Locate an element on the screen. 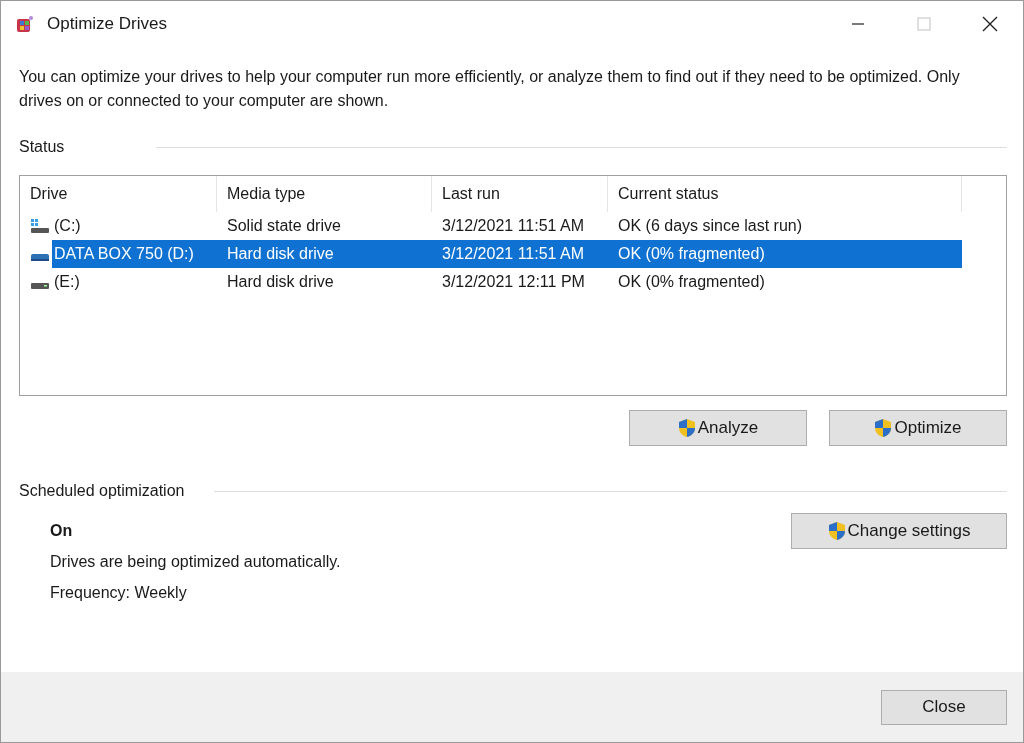 The image size is (1024, 743). column-header: Drive is located at coordinates (118, 194).